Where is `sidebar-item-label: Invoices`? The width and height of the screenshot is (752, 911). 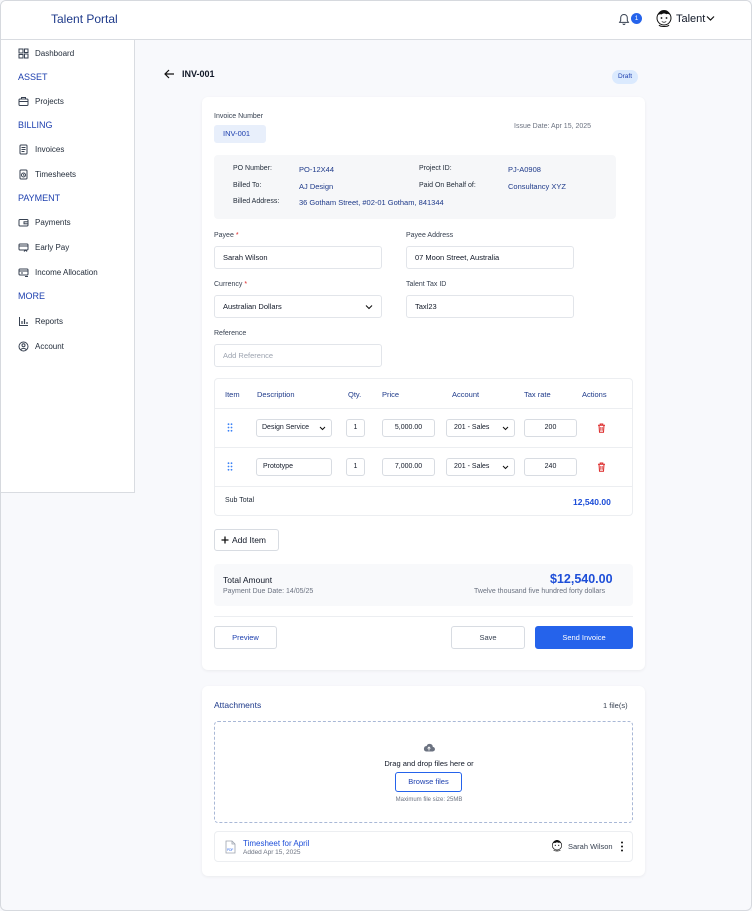 sidebar-item-label: Invoices is located at coordinates (50, 149).